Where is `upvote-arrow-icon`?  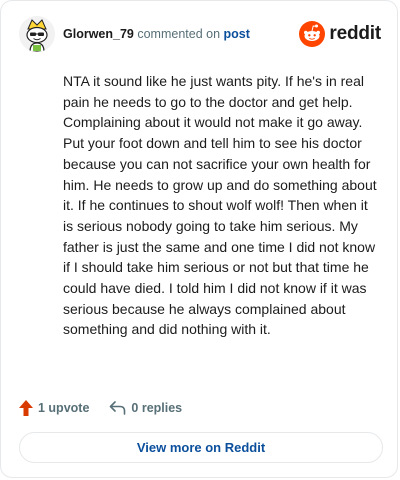 upvote-arrow-icon is located at coordinates (26, 408).